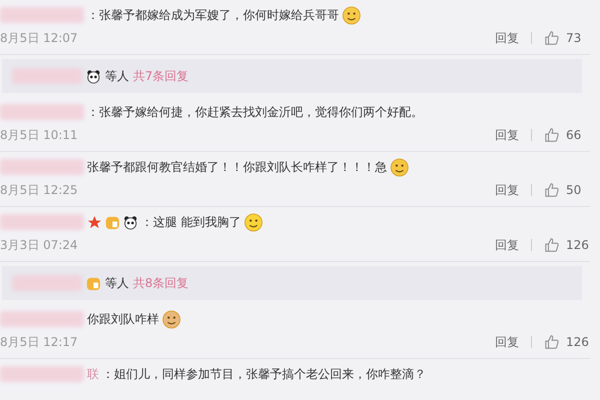 The image size is (600, 400). What do you see at coordinates (574, 38) in the screenshot?
I see `like-count: 73` at bounding box center [574, 38].